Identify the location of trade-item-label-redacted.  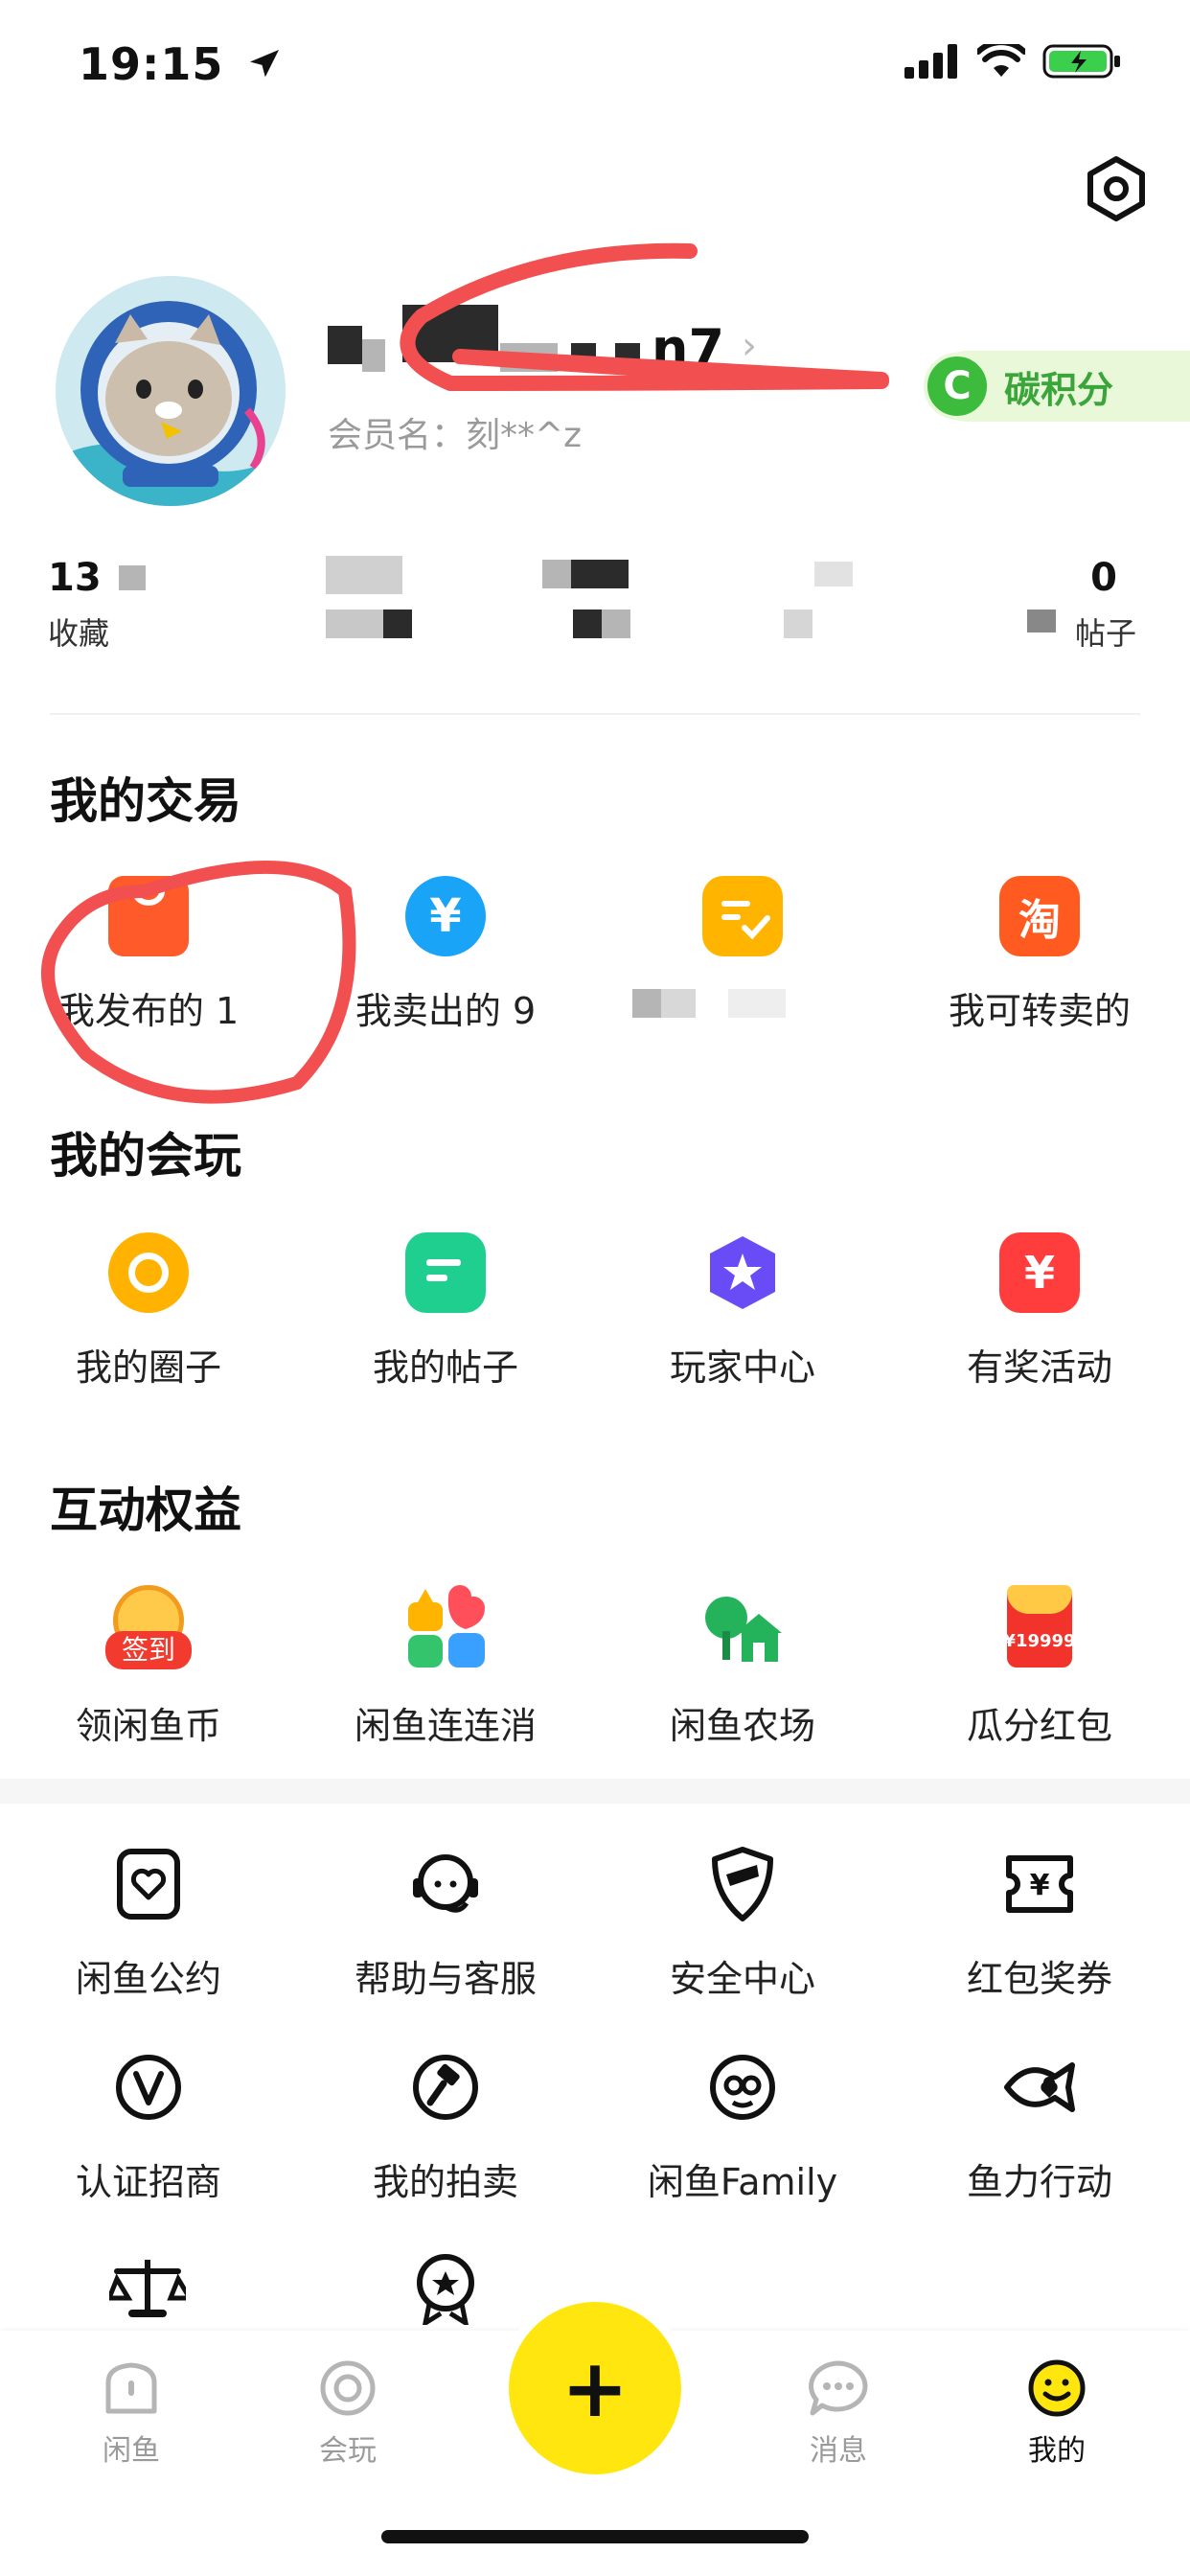
(743, 1002).